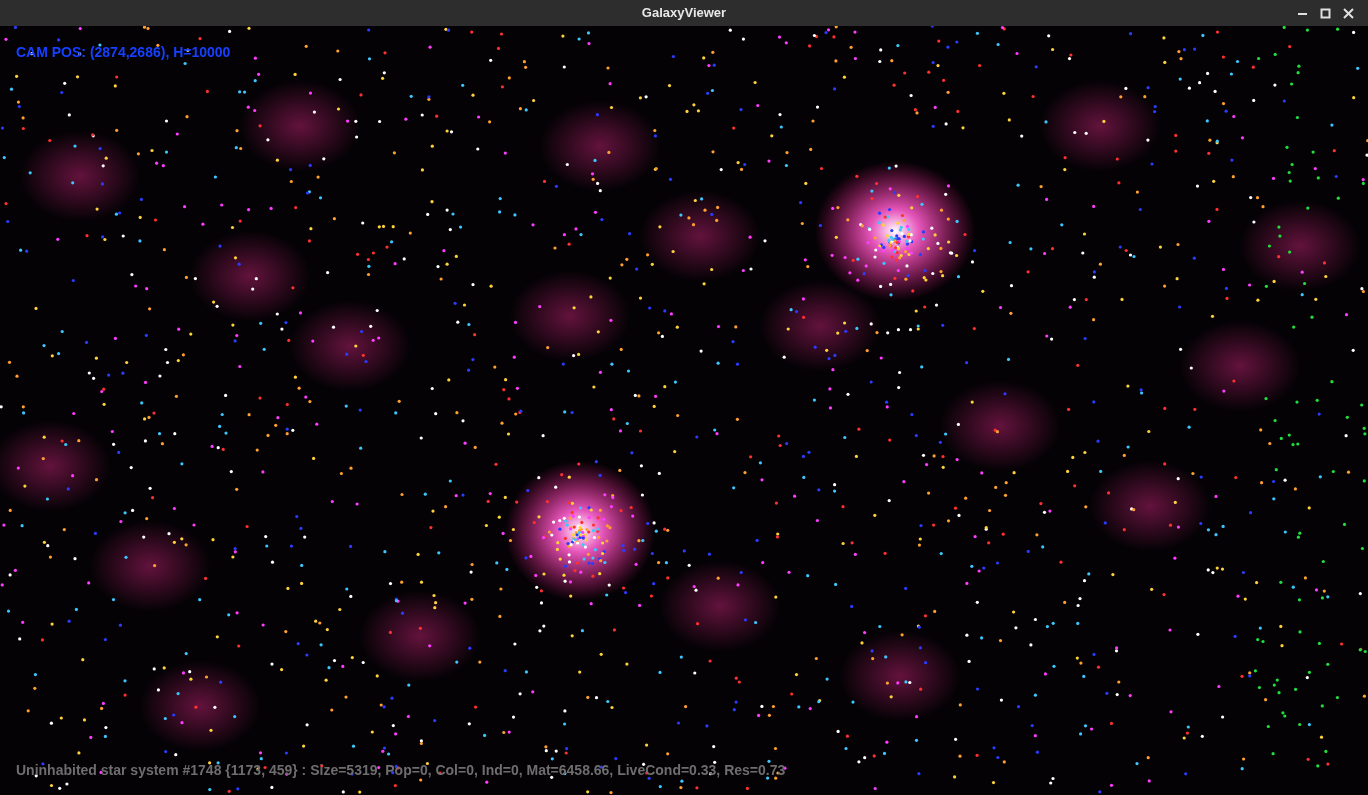 The height and width of the screenshot is (795, 1368). I want to click on camera-position-text: CAM POS: (2874,2686), H=10000, so click(123, 52).